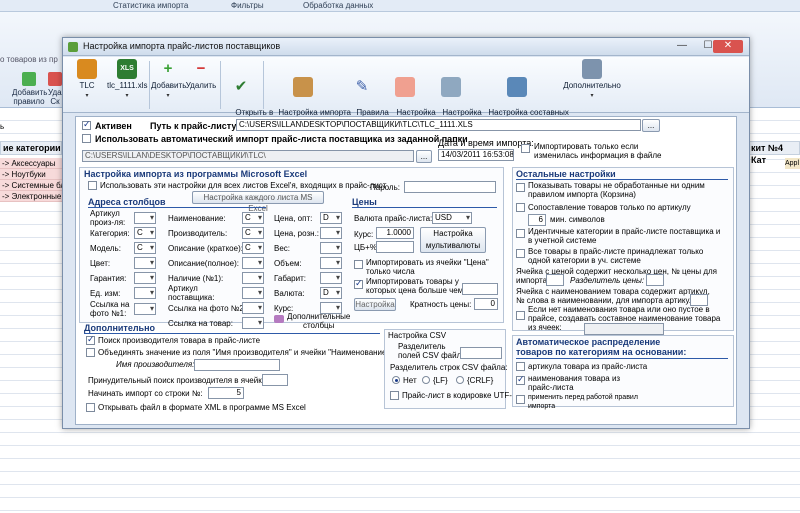 Image resolution: width=800 pixels, height=513 pixels. I want to click on column-label: Производитель:, so click(198, 233).